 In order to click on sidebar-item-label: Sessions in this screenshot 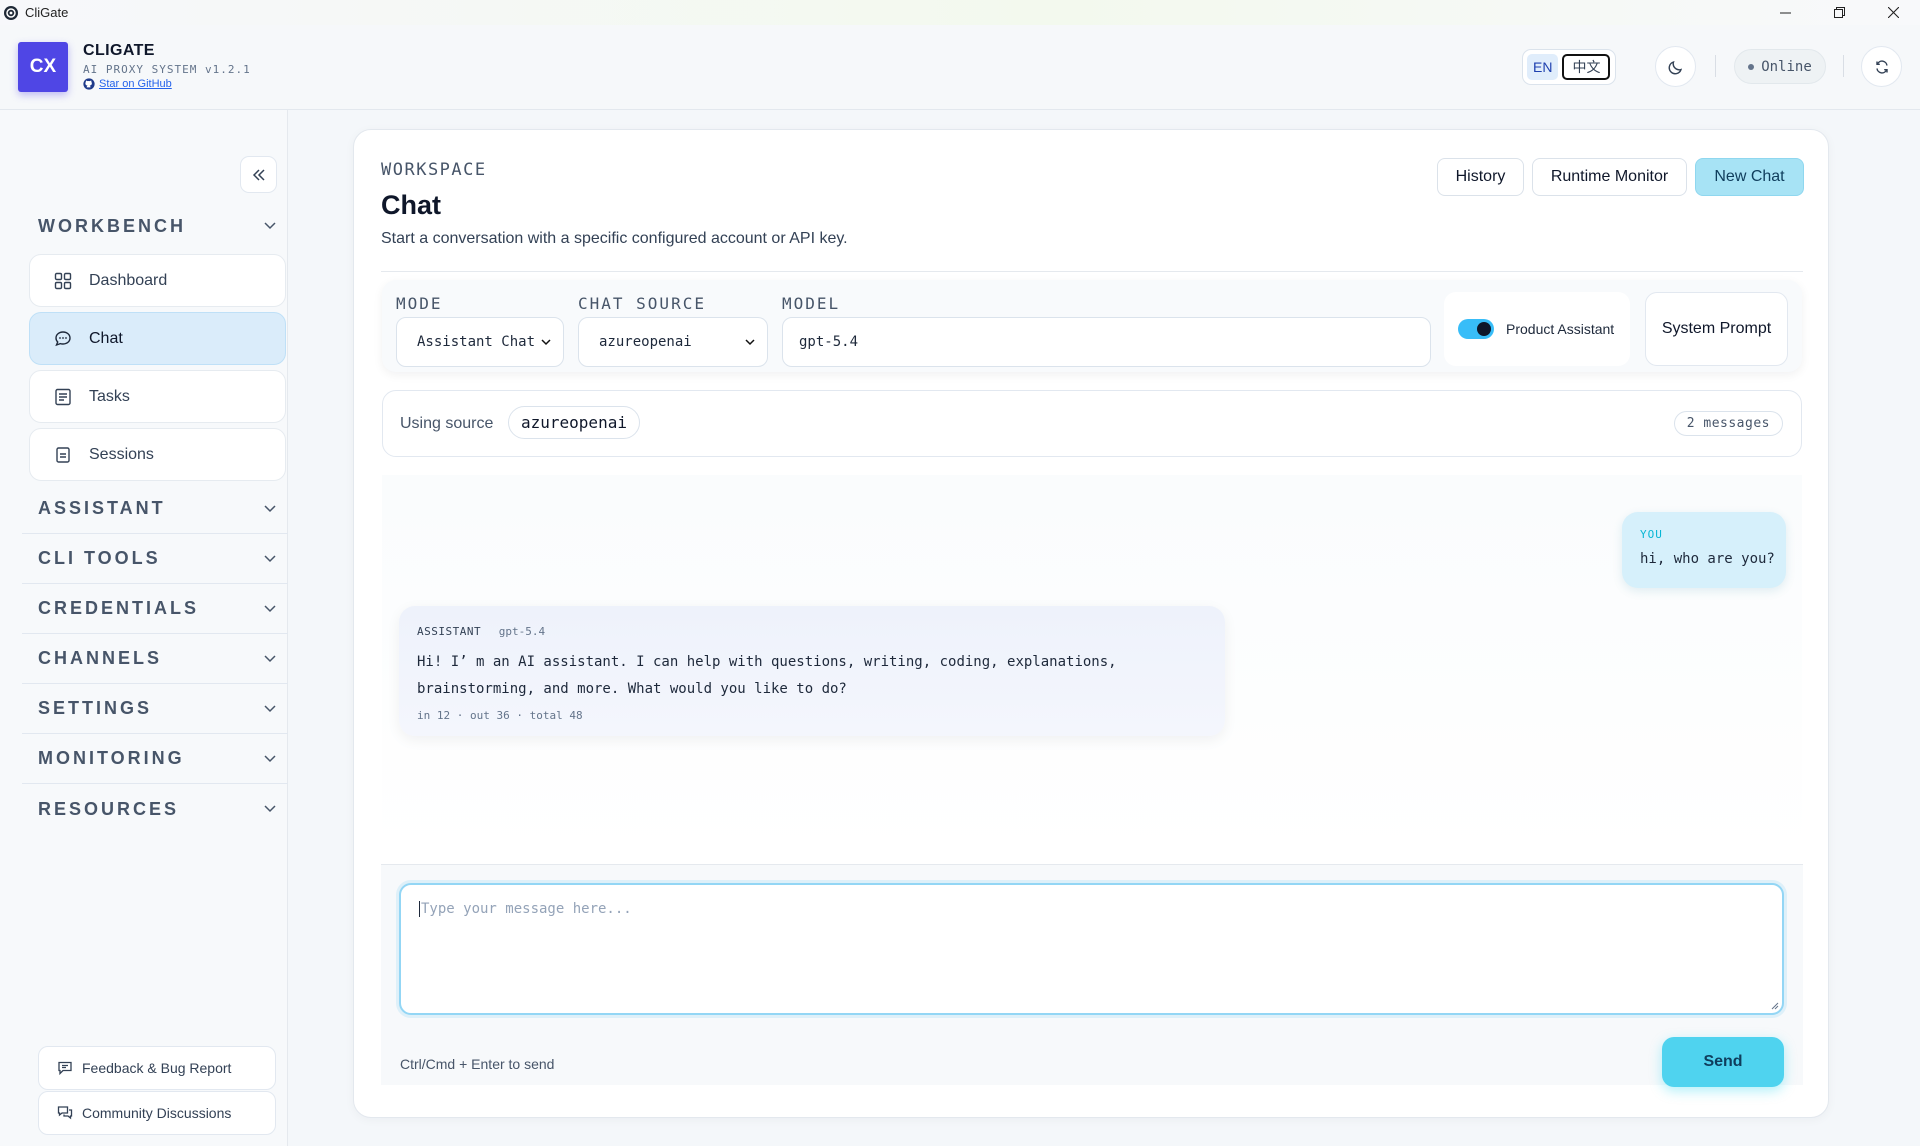, I will do `click(121, 454)`.